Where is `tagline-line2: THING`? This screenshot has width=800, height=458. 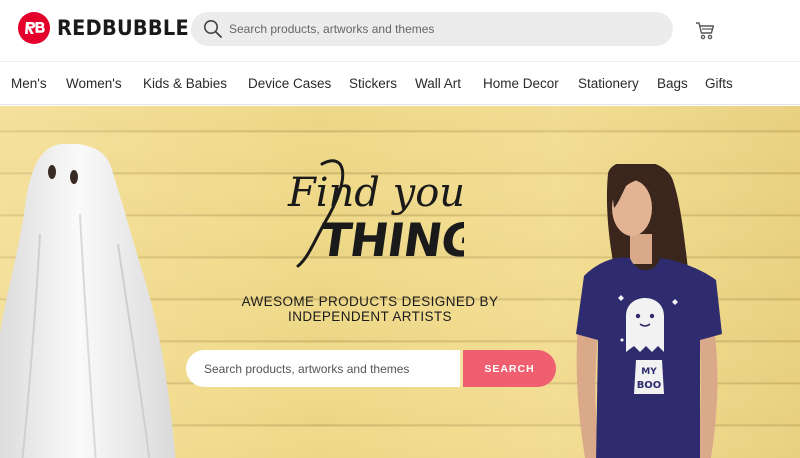 tagline-line2: THING is located at coordinates (390, 240).